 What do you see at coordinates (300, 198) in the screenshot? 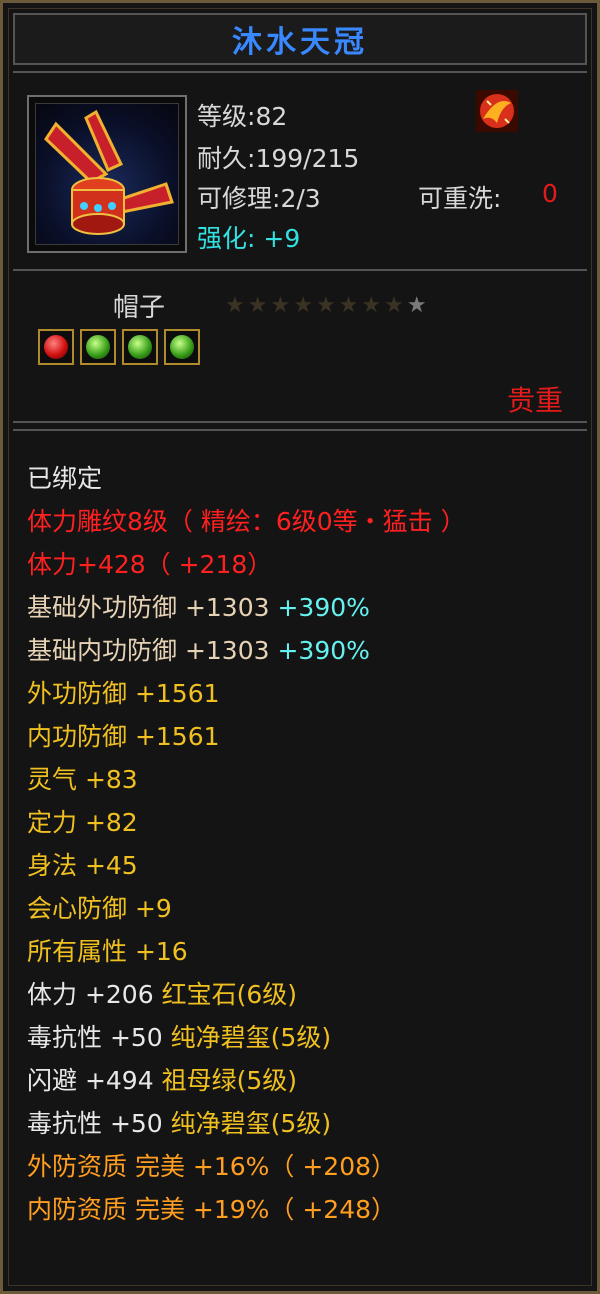
I see `repair-value: 2/3` at bounding box center [300, 198].